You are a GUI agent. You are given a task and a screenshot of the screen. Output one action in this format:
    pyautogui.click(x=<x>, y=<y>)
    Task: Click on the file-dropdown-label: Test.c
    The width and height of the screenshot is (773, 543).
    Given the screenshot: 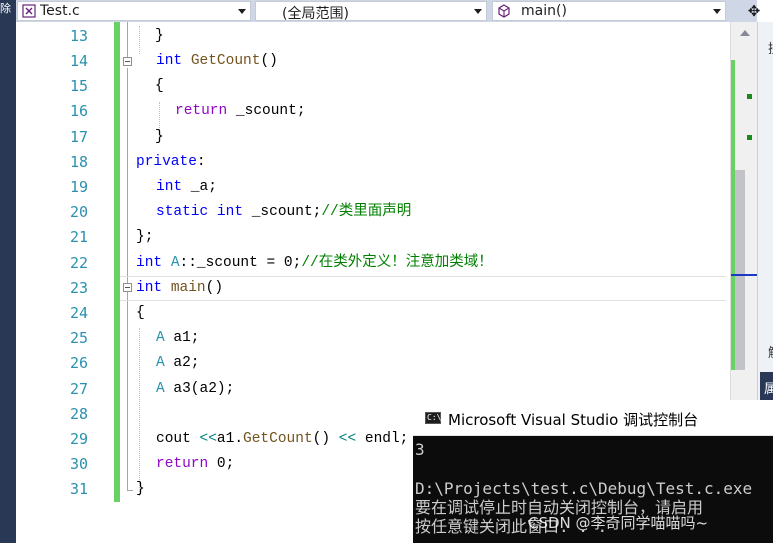 What is the action you would take?
    pyautogui.click(x=60, y=11)
    